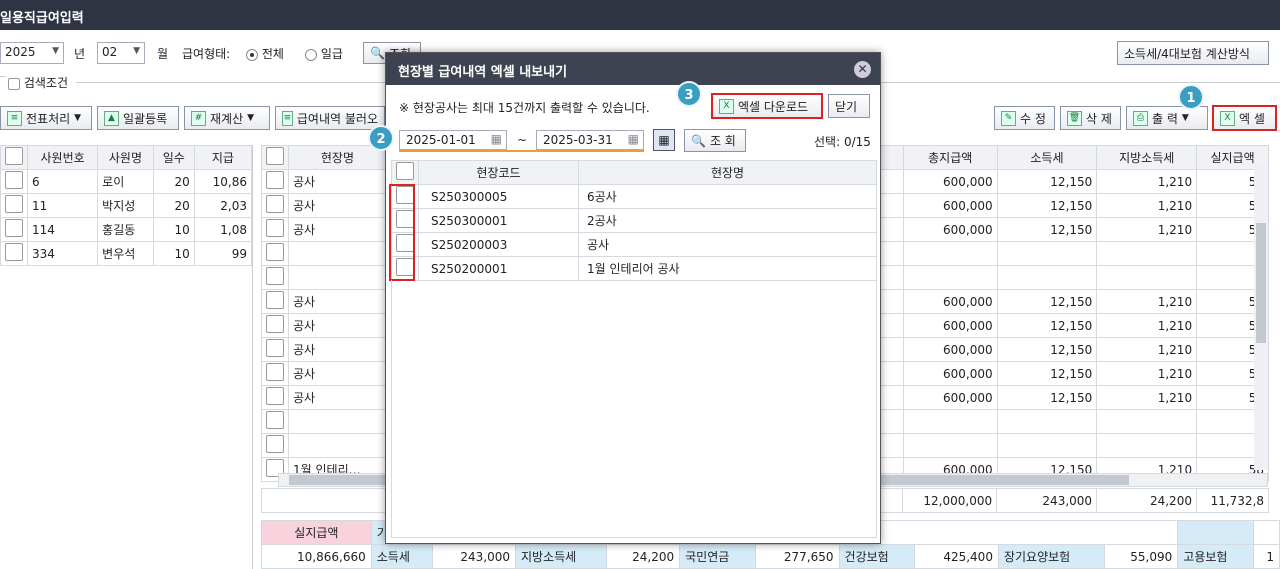  I want to click on radio-all: 전체, so click(265, 53).